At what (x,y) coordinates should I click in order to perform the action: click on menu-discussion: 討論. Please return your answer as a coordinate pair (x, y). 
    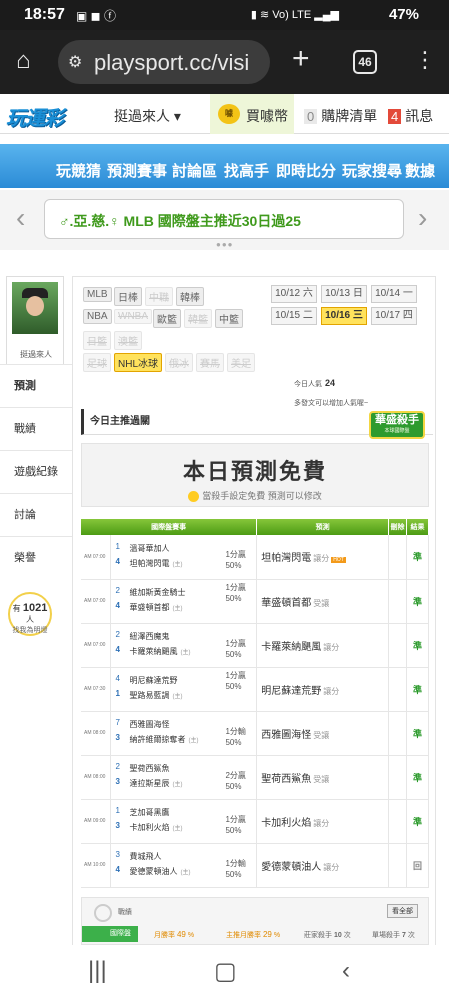
    Looking at the image, I should click on (36, 514).